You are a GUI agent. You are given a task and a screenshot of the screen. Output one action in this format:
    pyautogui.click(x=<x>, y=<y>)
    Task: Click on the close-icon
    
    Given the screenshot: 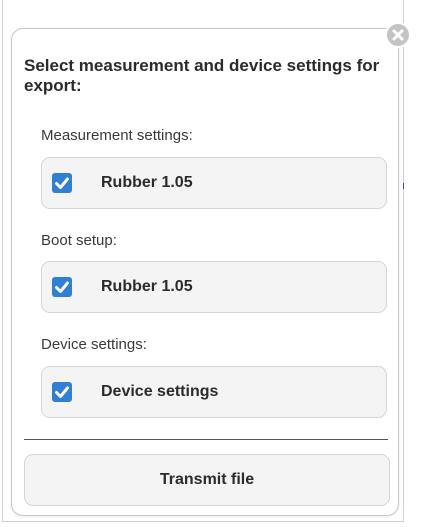 What is the action you would take?
    pyautogui.click(x=398, y=35)
    